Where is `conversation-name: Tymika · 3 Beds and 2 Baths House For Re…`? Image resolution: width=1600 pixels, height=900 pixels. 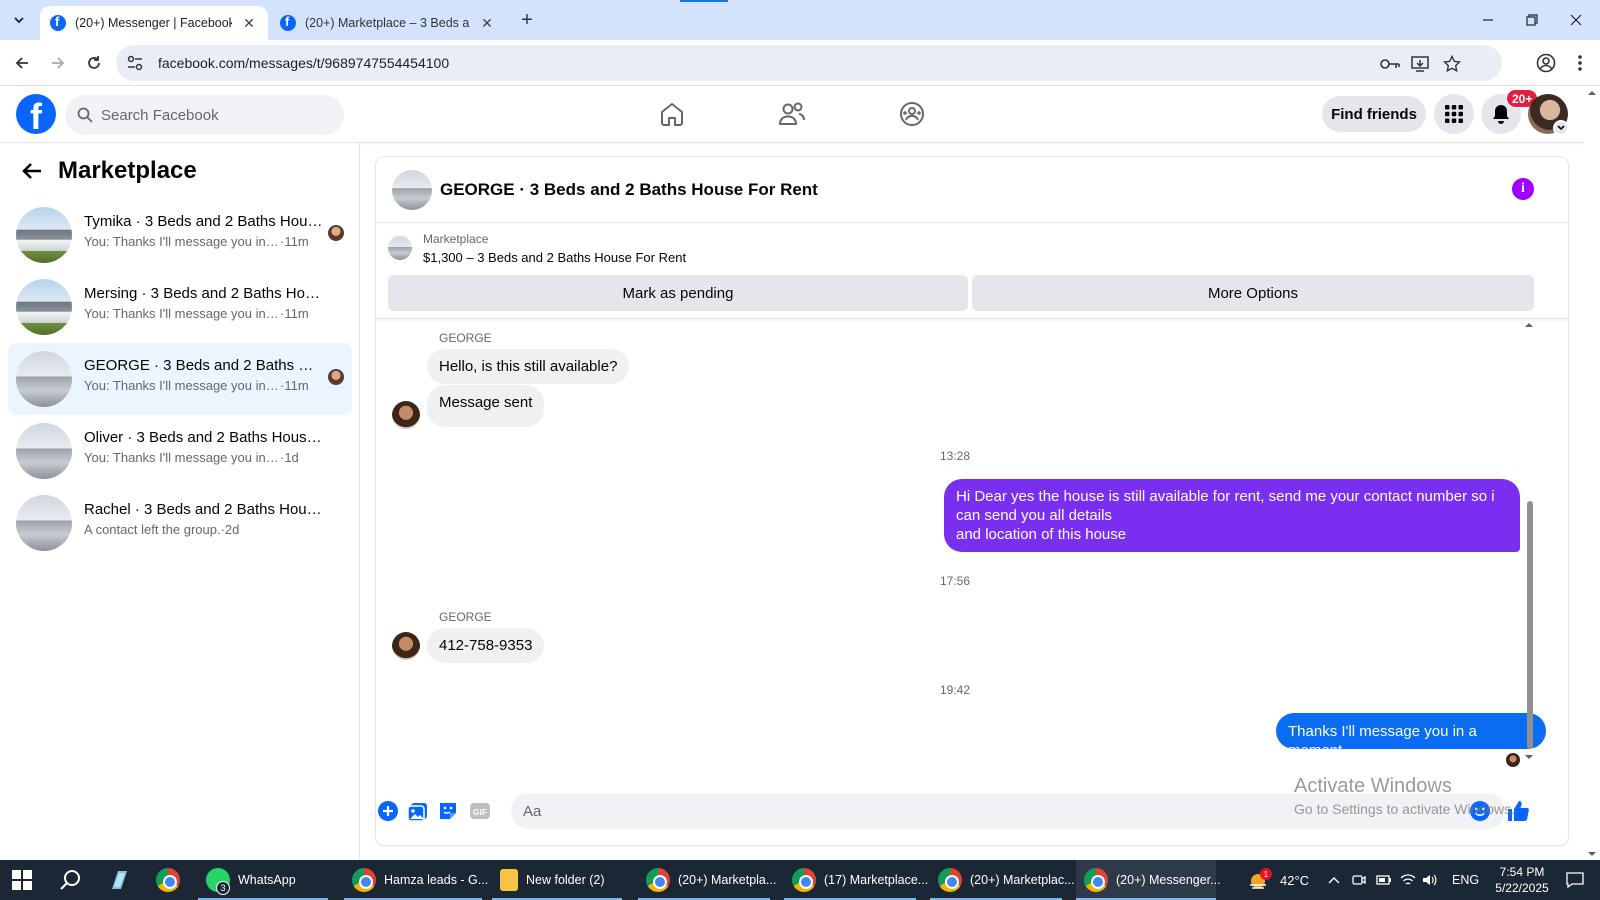 conversation-name: Tymika · 3 Beds and 2 Baths House For Re… is located at coordinates (204, 221).